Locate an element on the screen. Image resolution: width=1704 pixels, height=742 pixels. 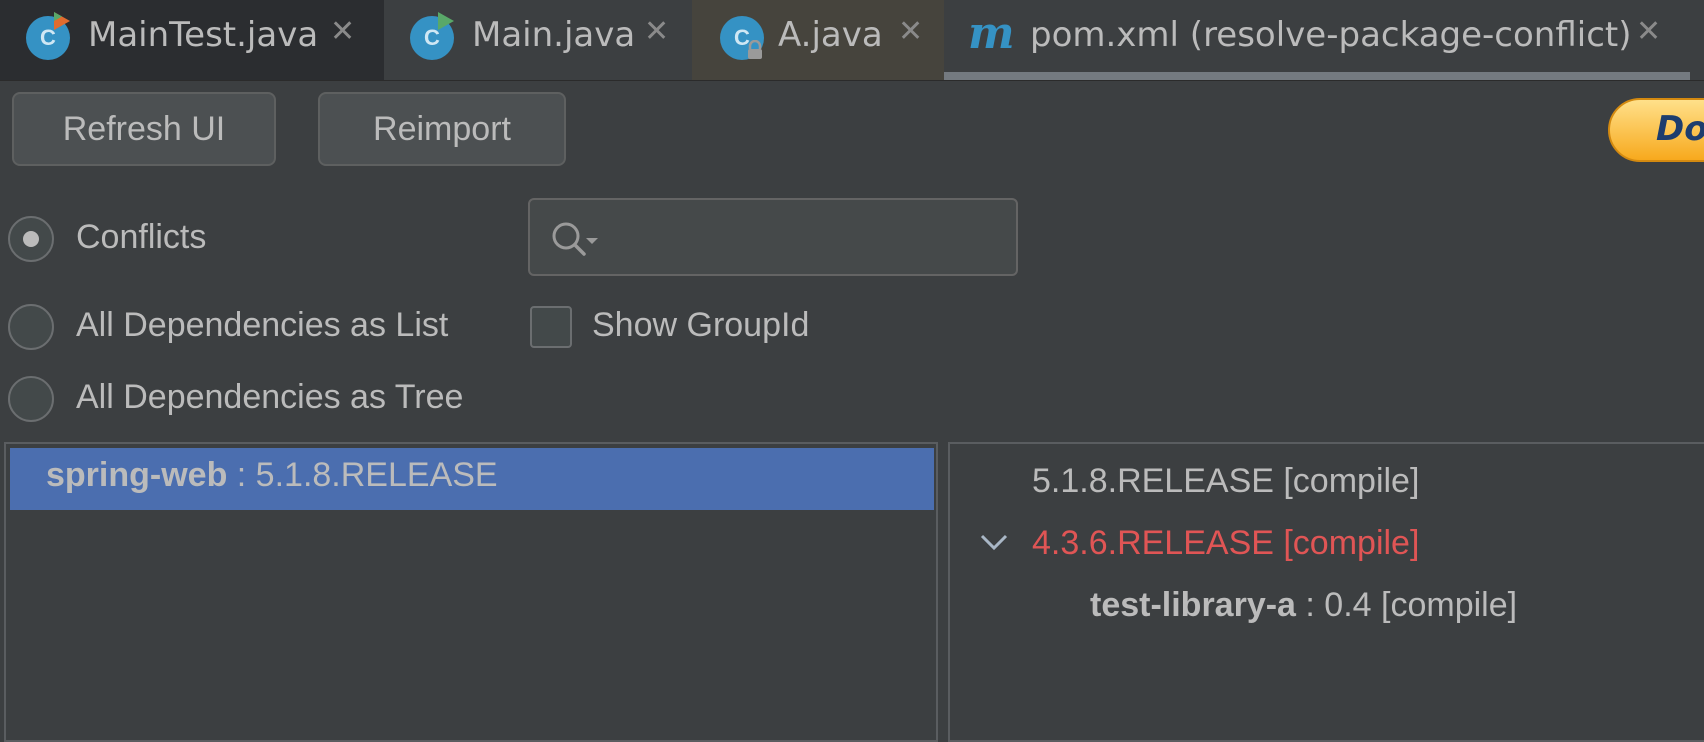
artifact-name: test-library-a is located at coordinates (1193, 605).